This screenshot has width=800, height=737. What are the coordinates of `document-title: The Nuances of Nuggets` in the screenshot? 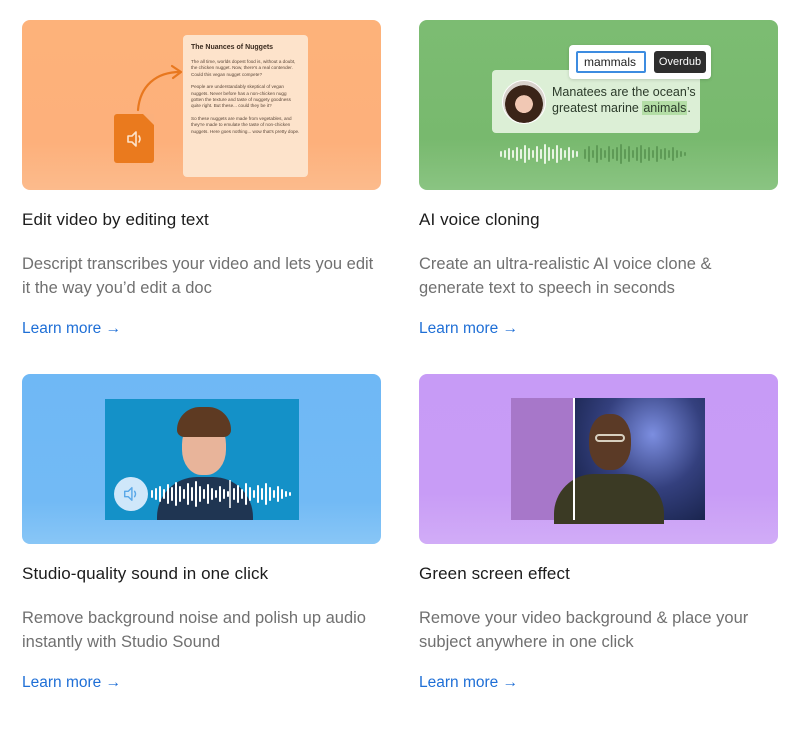 It's located at (232, 47).